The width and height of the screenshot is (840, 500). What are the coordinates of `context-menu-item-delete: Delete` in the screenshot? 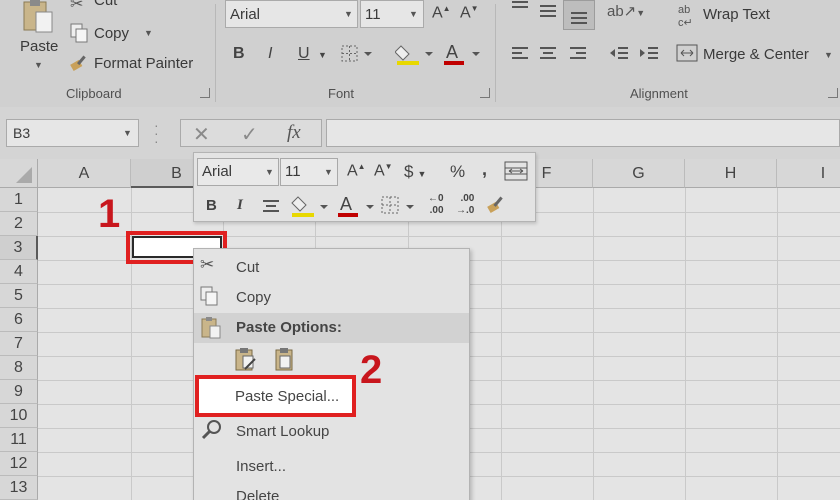 It's located at (331, 491).